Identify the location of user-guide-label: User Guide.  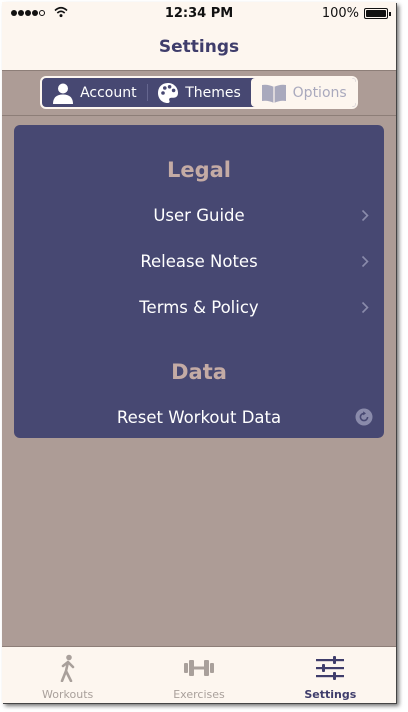
(199, 215).